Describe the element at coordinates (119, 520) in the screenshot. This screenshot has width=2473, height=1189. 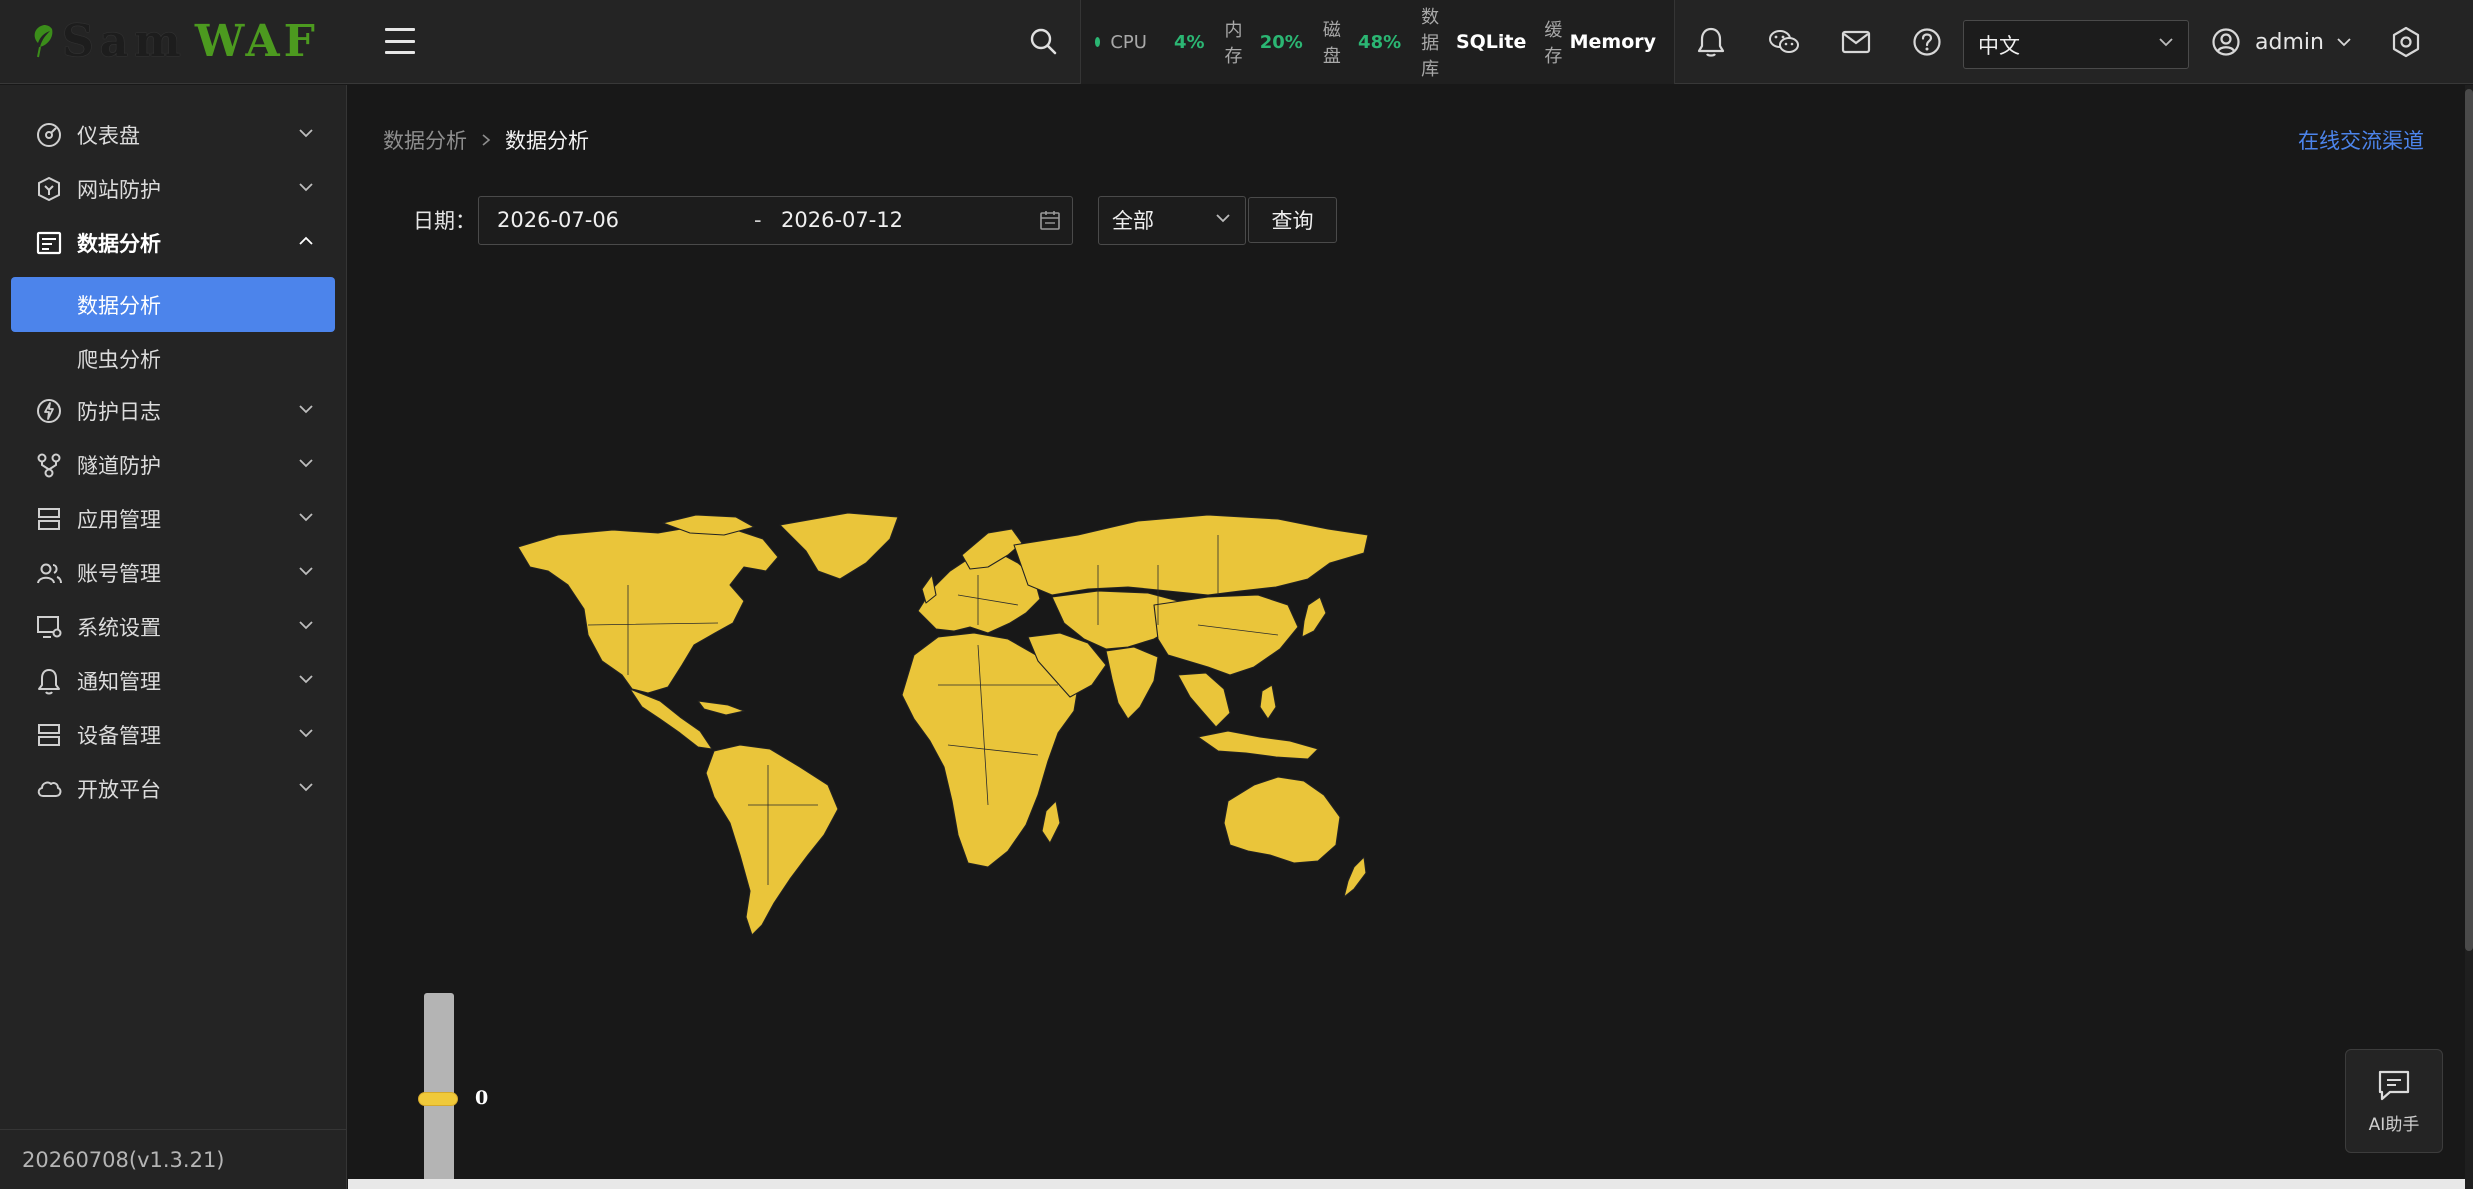
I see `sidebar-item-label: 应用管理` at that location.